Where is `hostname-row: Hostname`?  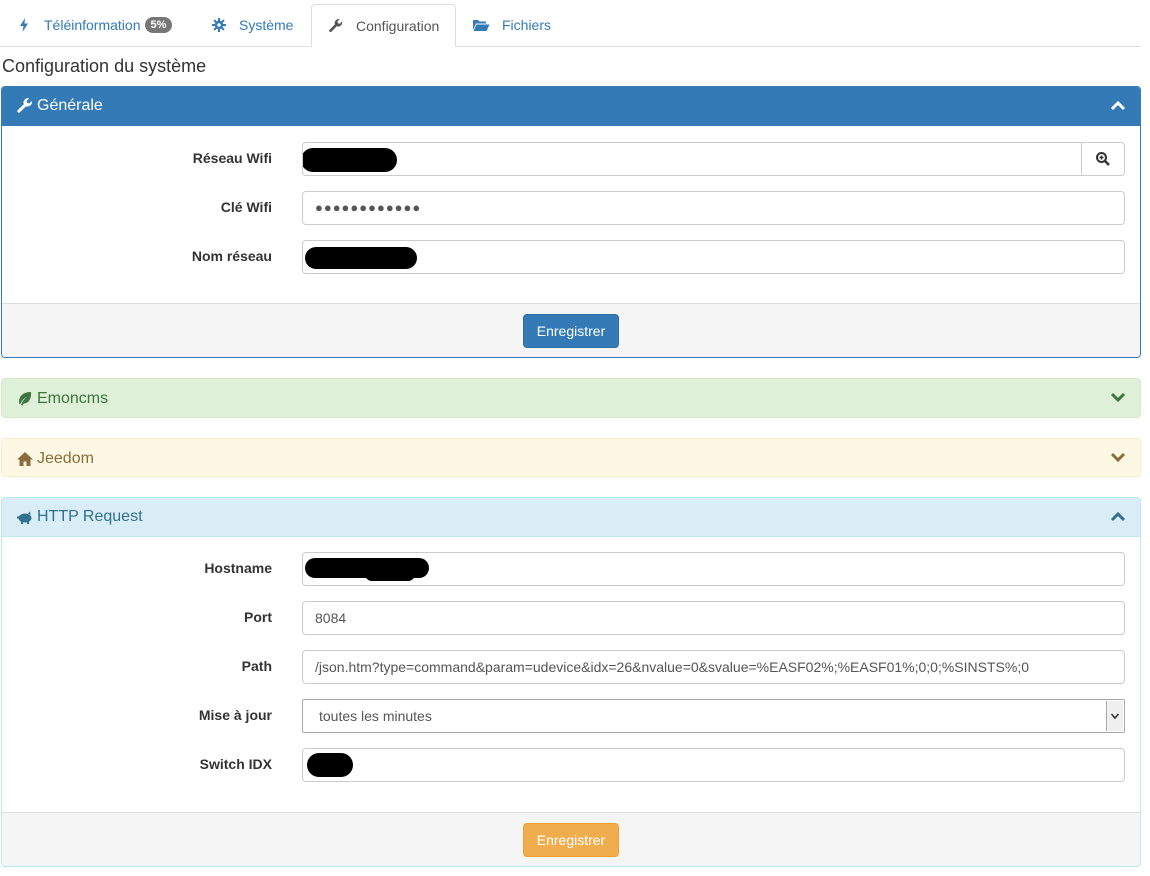 hostname-row: Hostname is located at coordinates (571, 569).